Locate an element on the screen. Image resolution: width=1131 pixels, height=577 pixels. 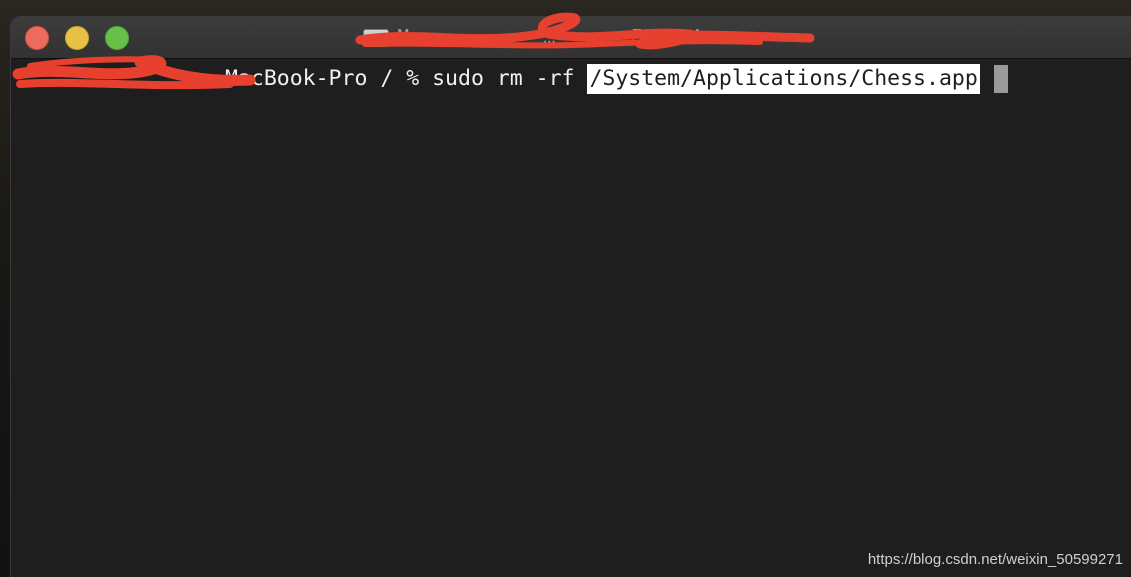
close-button is located at coordinates (37, 38).